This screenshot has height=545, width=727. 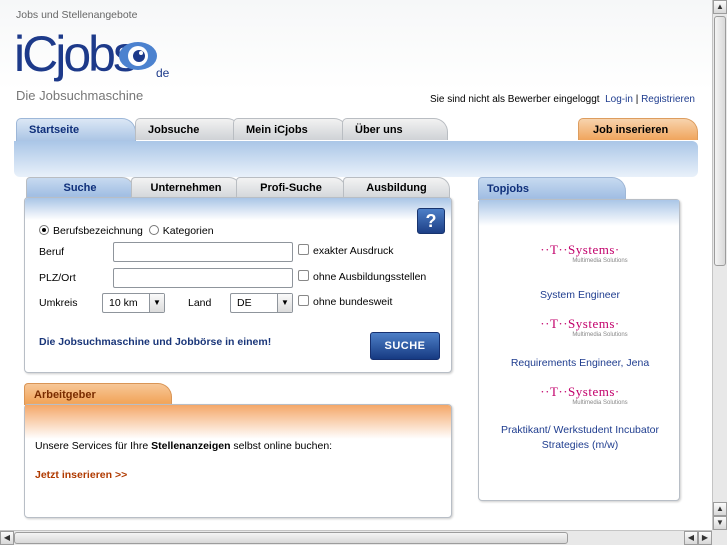 What do you see at coordinates (405, 346) in the screenshot?
I see `search-button: SUCHE` at bounding box center [405, 346].